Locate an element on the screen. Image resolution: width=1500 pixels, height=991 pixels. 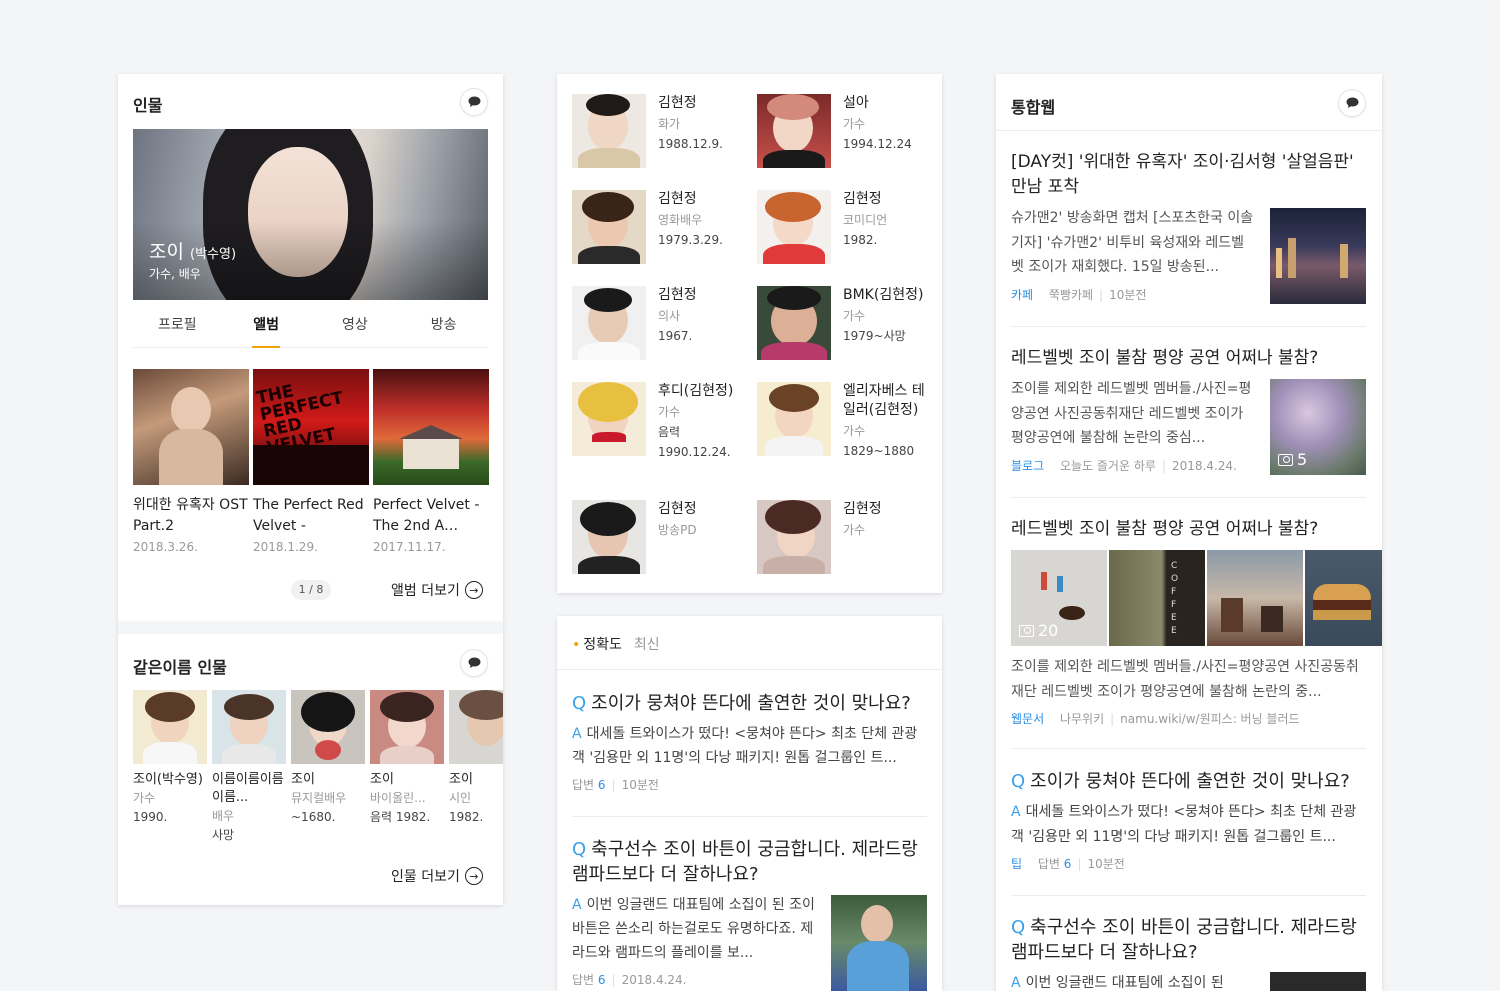
album-title: The Perfect Red Velvet - is located at coordinates (308, 515).